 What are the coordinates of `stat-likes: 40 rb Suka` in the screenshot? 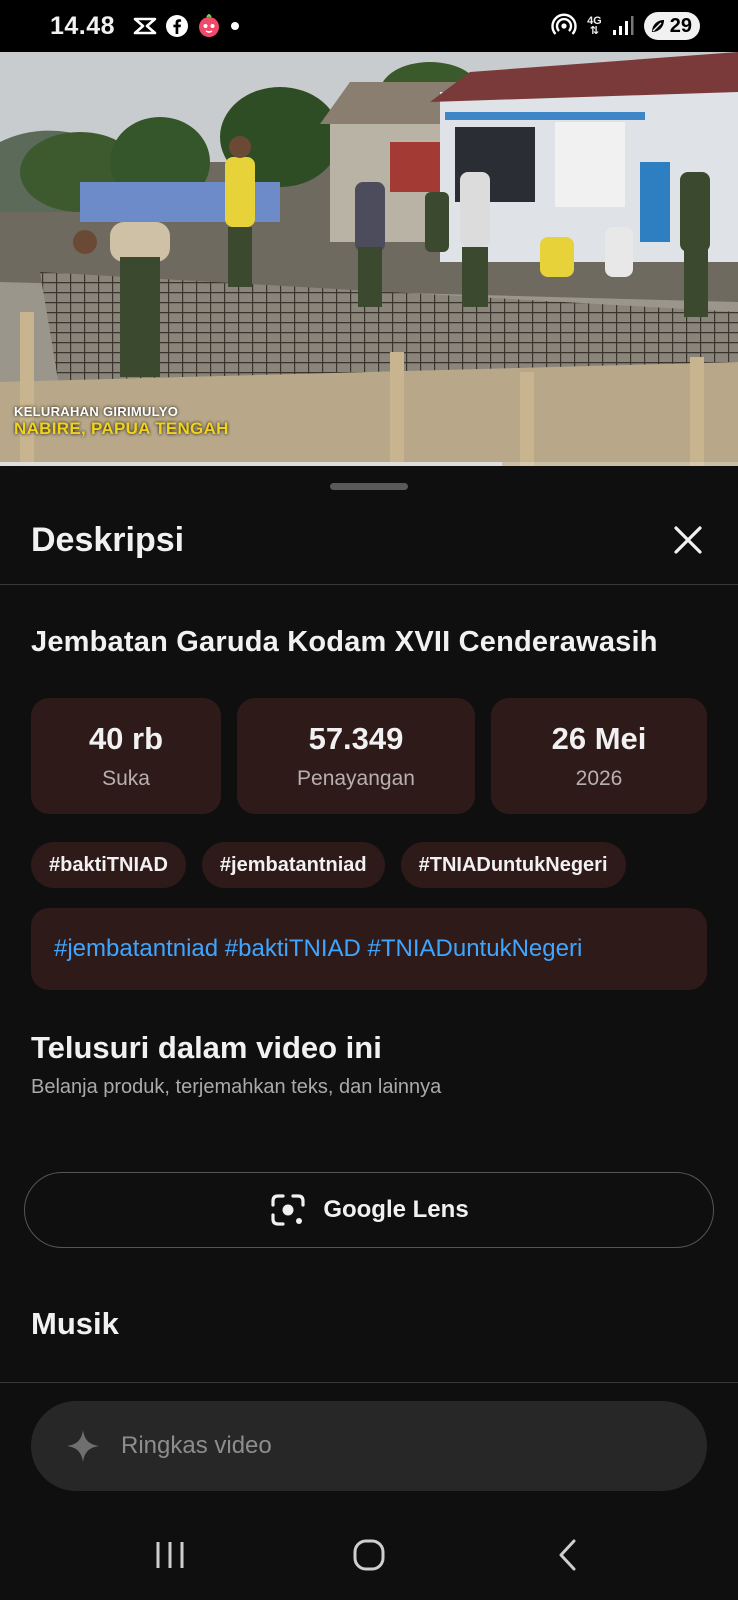 It's located at (126, 756).